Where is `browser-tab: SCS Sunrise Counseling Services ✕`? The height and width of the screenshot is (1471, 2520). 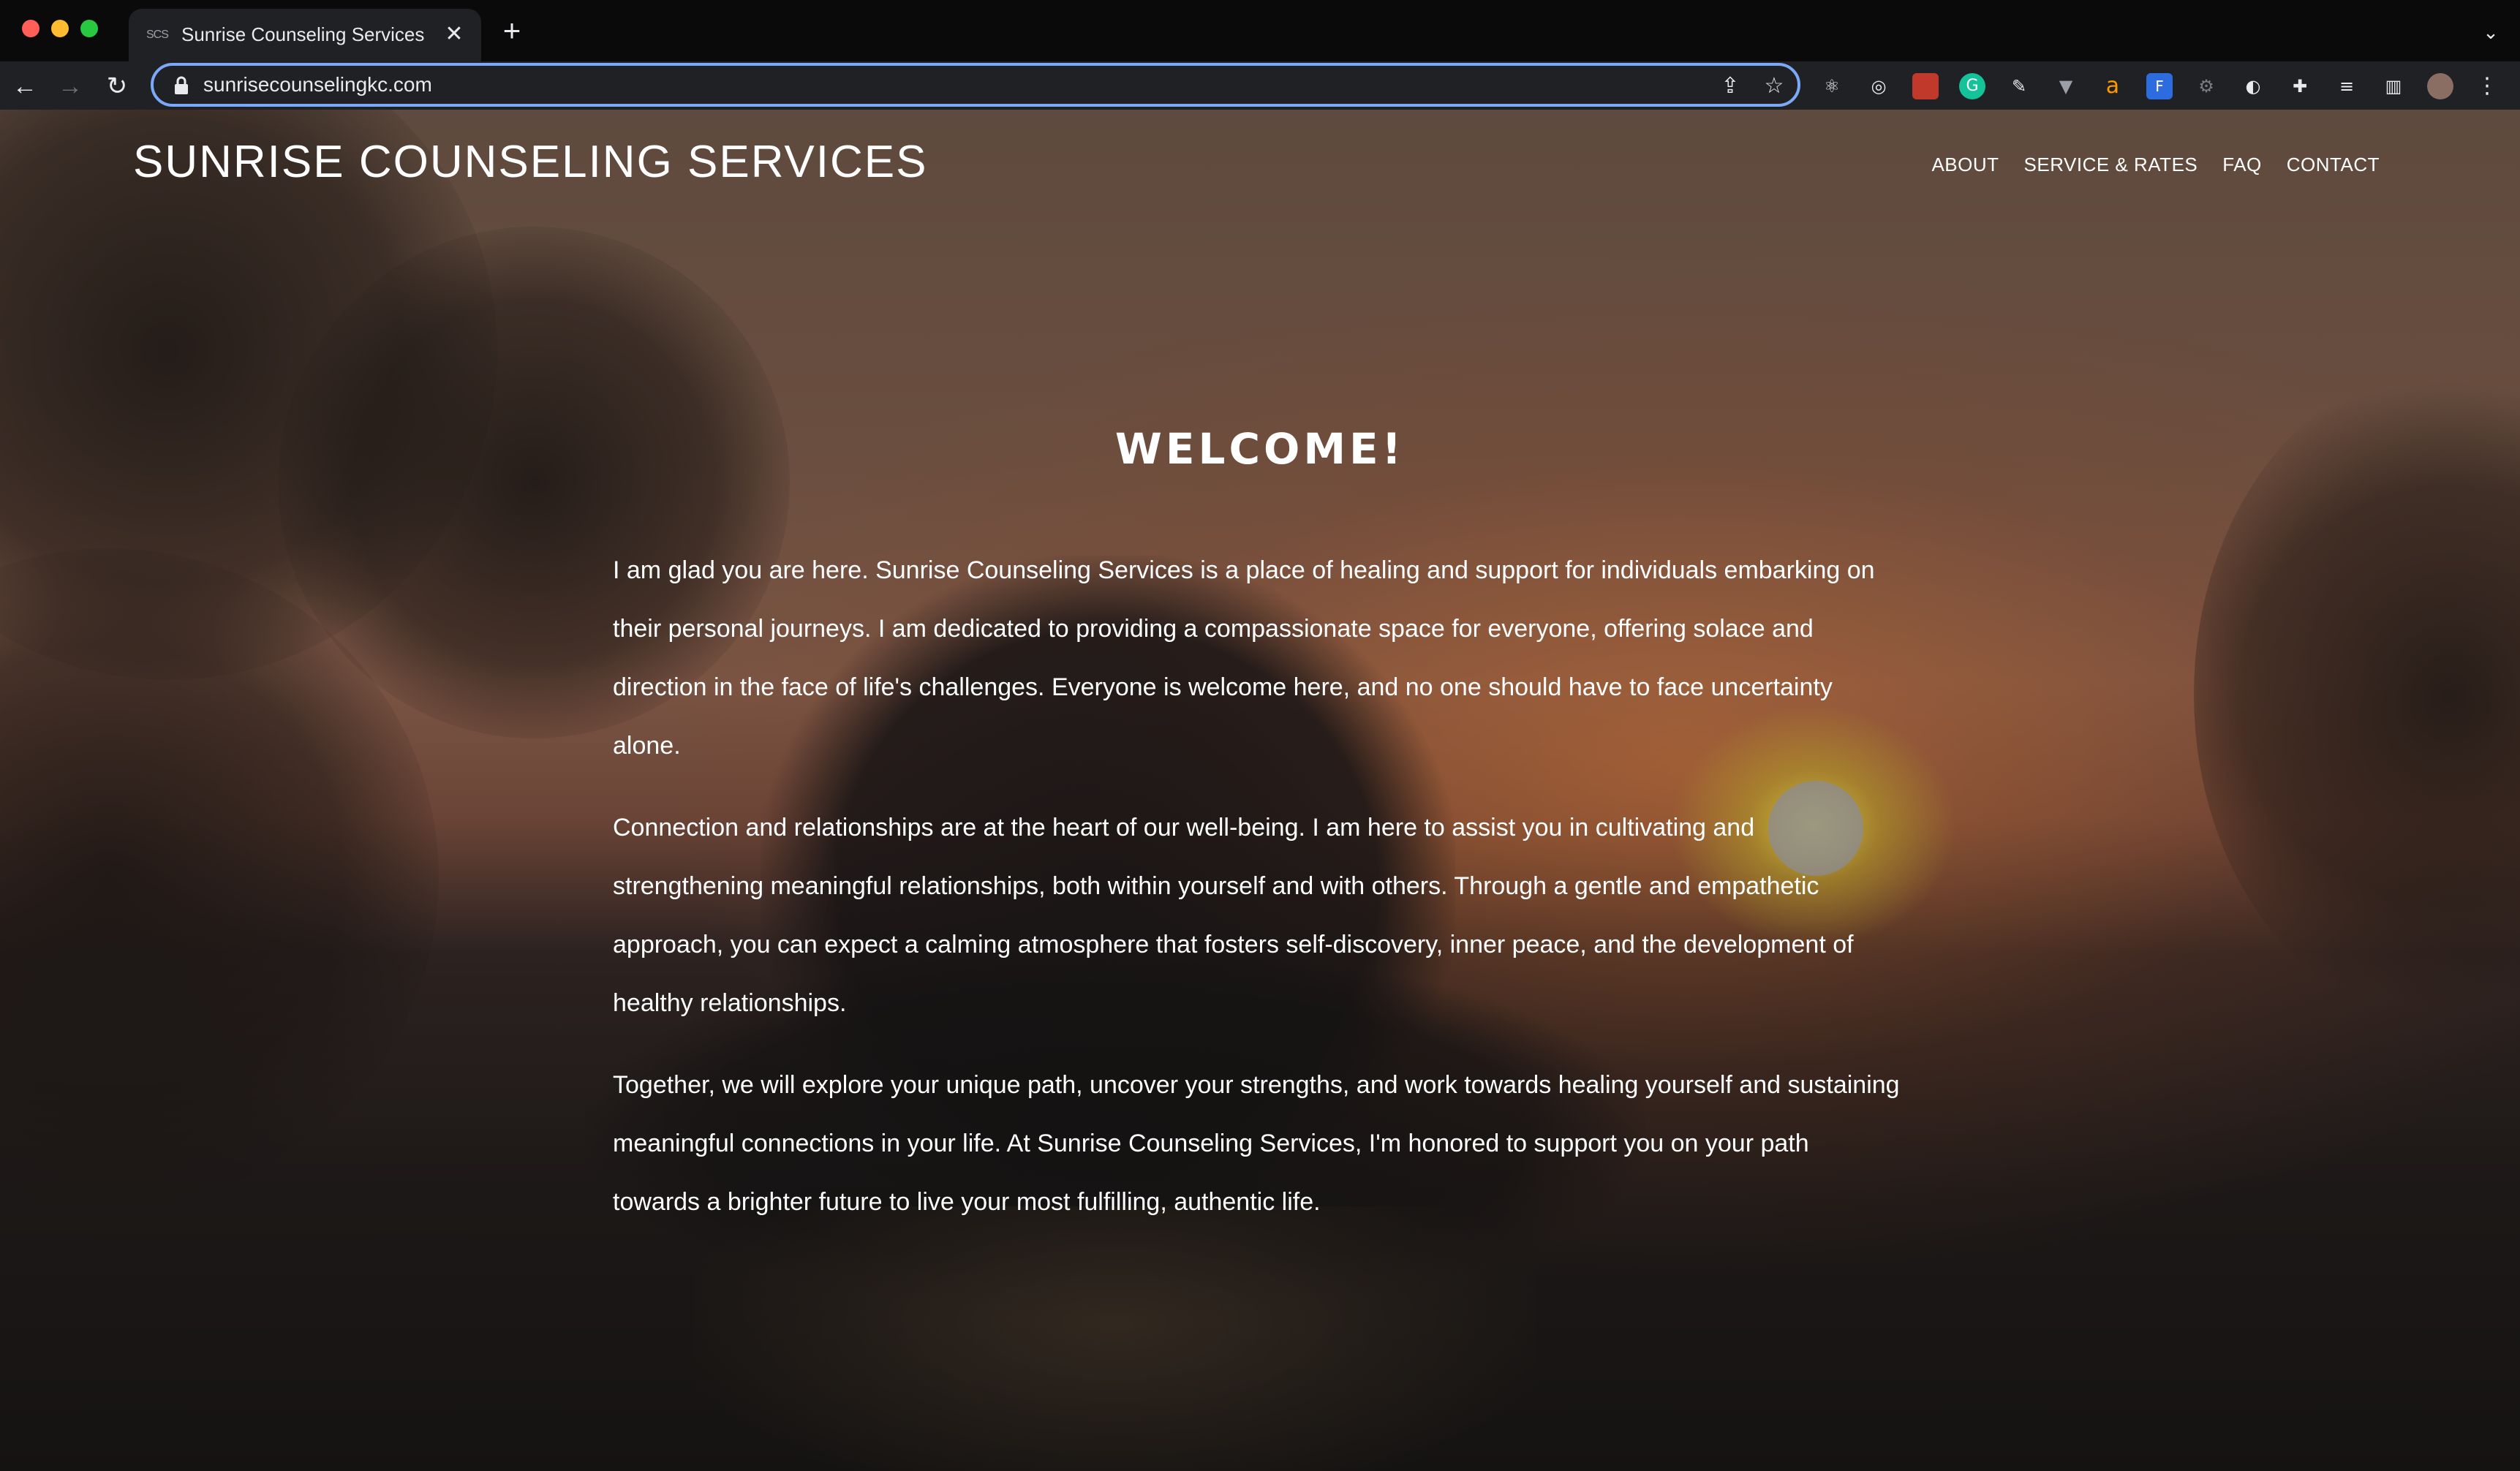 browser-tab: SCS Sunrise Counseling Services ✕ is located at coordinates (305, 35).